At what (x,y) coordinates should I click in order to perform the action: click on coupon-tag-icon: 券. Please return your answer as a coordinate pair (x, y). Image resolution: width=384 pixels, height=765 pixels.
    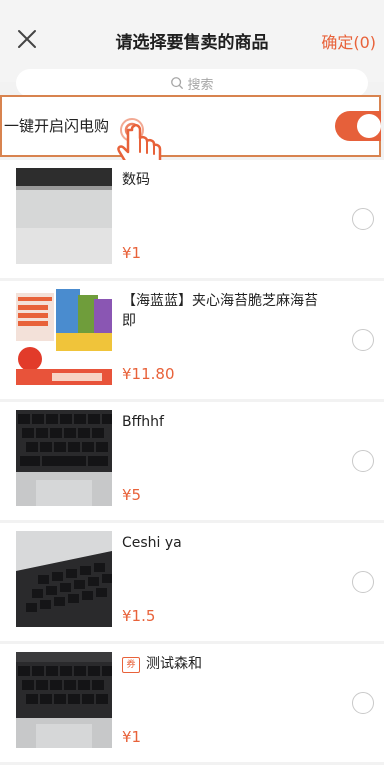
    Looking at the image, I should click on (131, 665).